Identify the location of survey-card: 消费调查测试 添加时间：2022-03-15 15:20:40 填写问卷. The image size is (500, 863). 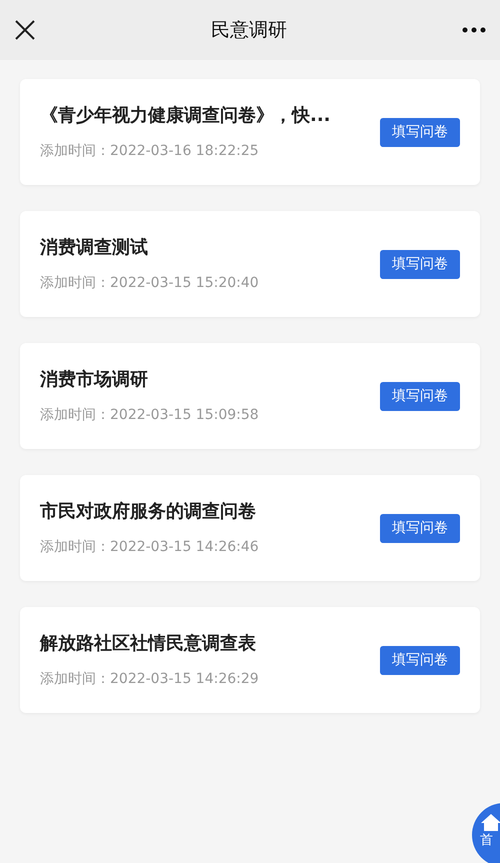
(250, 264).